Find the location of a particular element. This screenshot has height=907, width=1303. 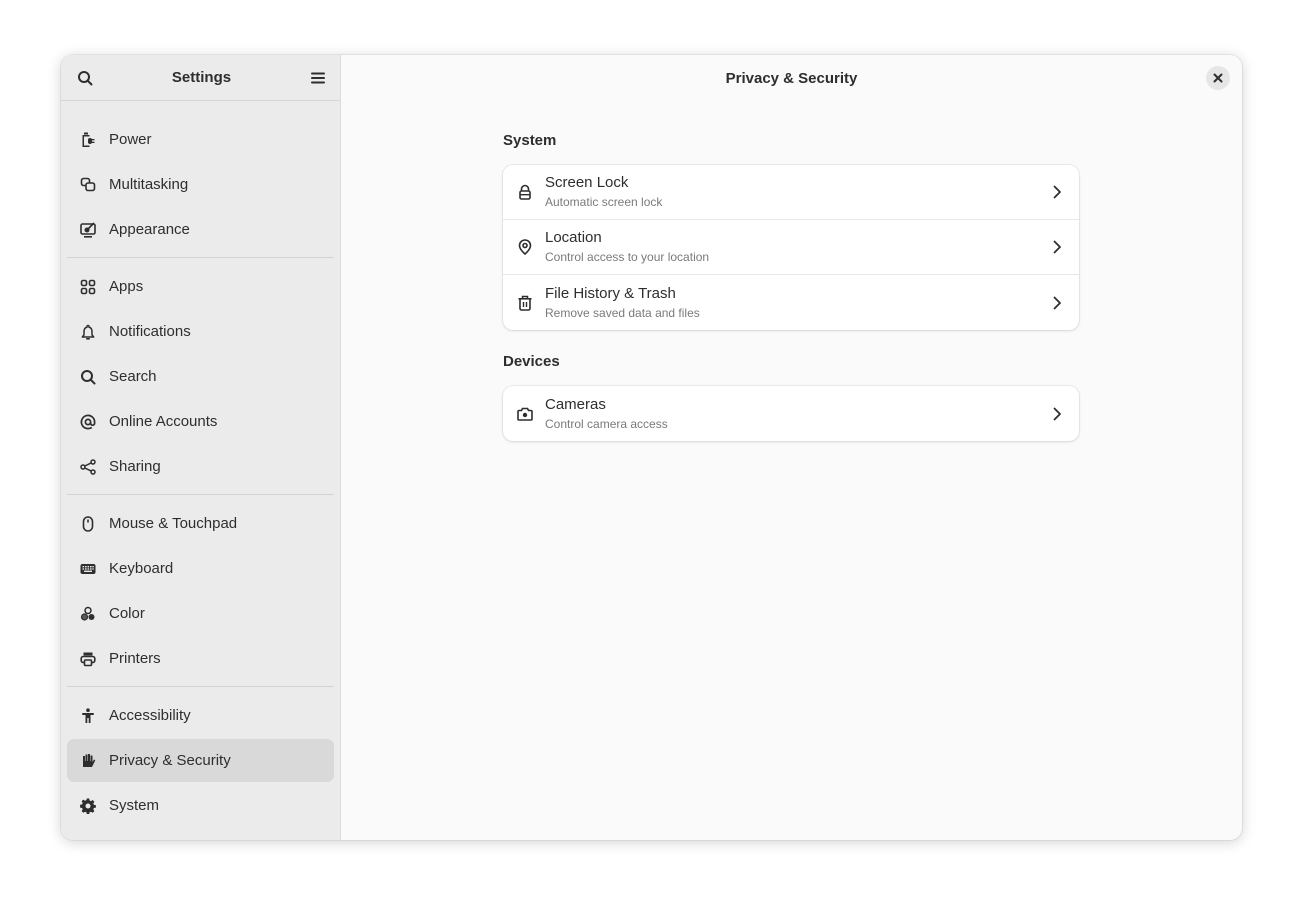

sidebar-header: Settings is located at coordinates (200, 78).